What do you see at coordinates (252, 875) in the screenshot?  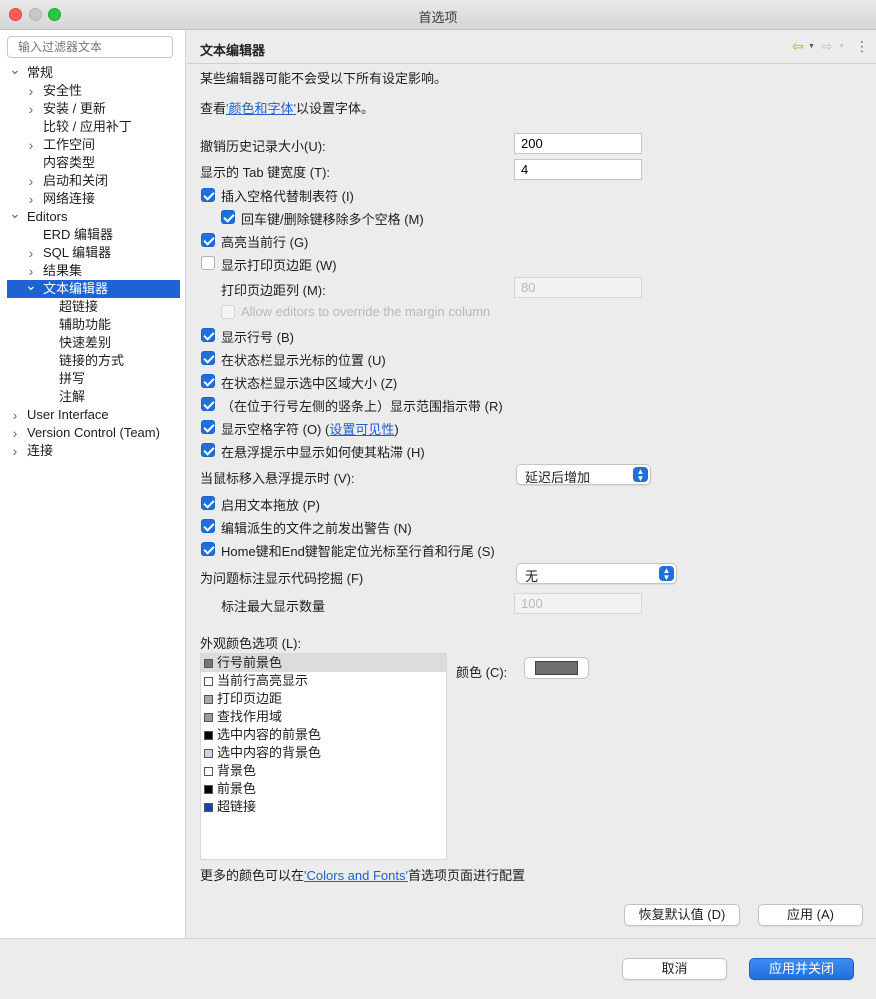 I see `more-colors-prefix: 更多的颜色可以在` at bounding box center [252, 875].